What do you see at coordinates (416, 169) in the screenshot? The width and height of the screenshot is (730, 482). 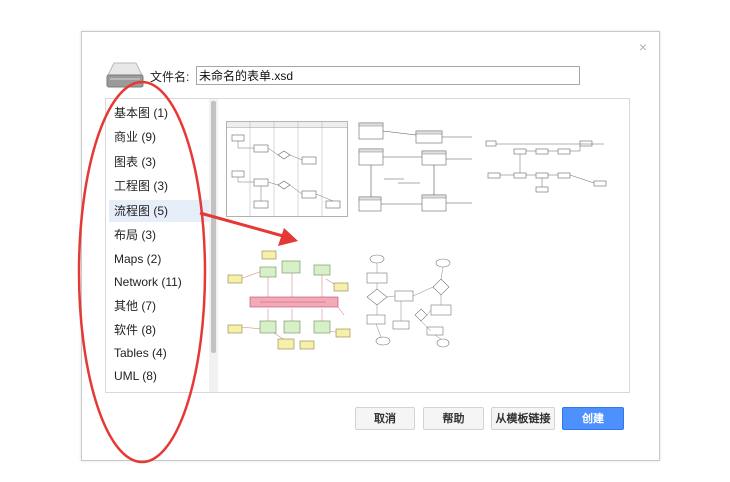 I see `template-process-flow` at bounding box center [416, 169].